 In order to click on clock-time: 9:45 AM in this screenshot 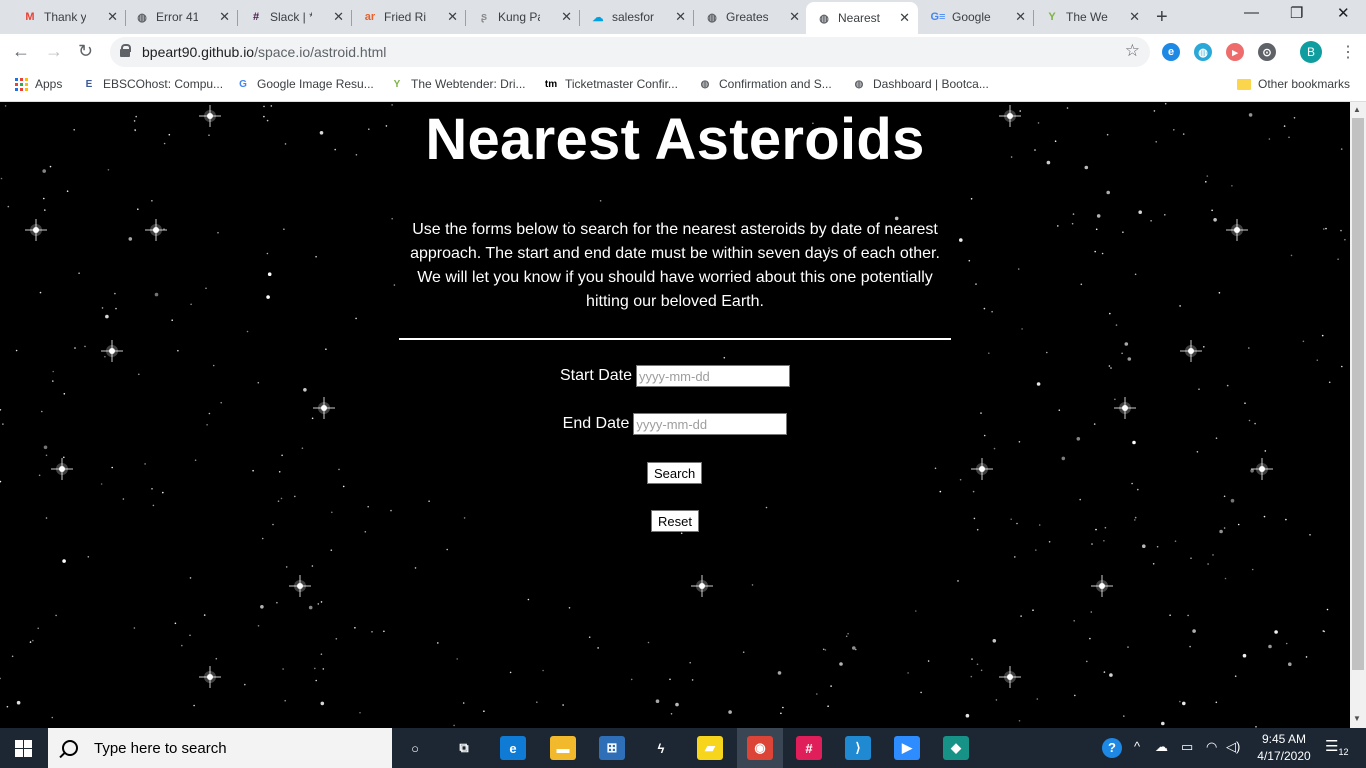, I will do `click(1284, 739)`.